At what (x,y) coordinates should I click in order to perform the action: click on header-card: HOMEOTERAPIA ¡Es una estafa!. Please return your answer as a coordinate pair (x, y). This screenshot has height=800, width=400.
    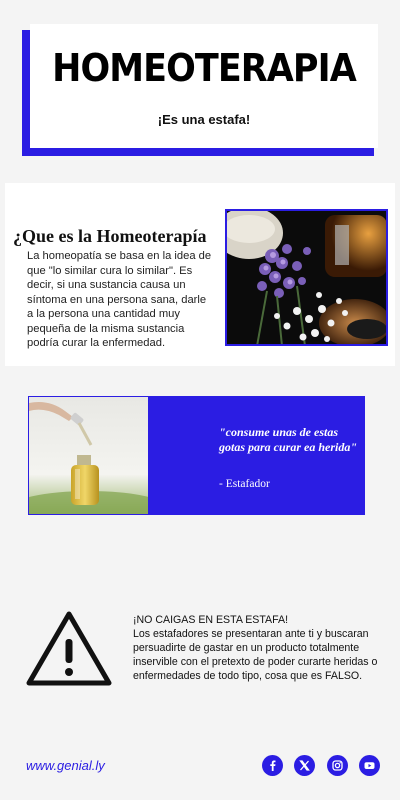
    Looking at the image, I should click on (204, 86).